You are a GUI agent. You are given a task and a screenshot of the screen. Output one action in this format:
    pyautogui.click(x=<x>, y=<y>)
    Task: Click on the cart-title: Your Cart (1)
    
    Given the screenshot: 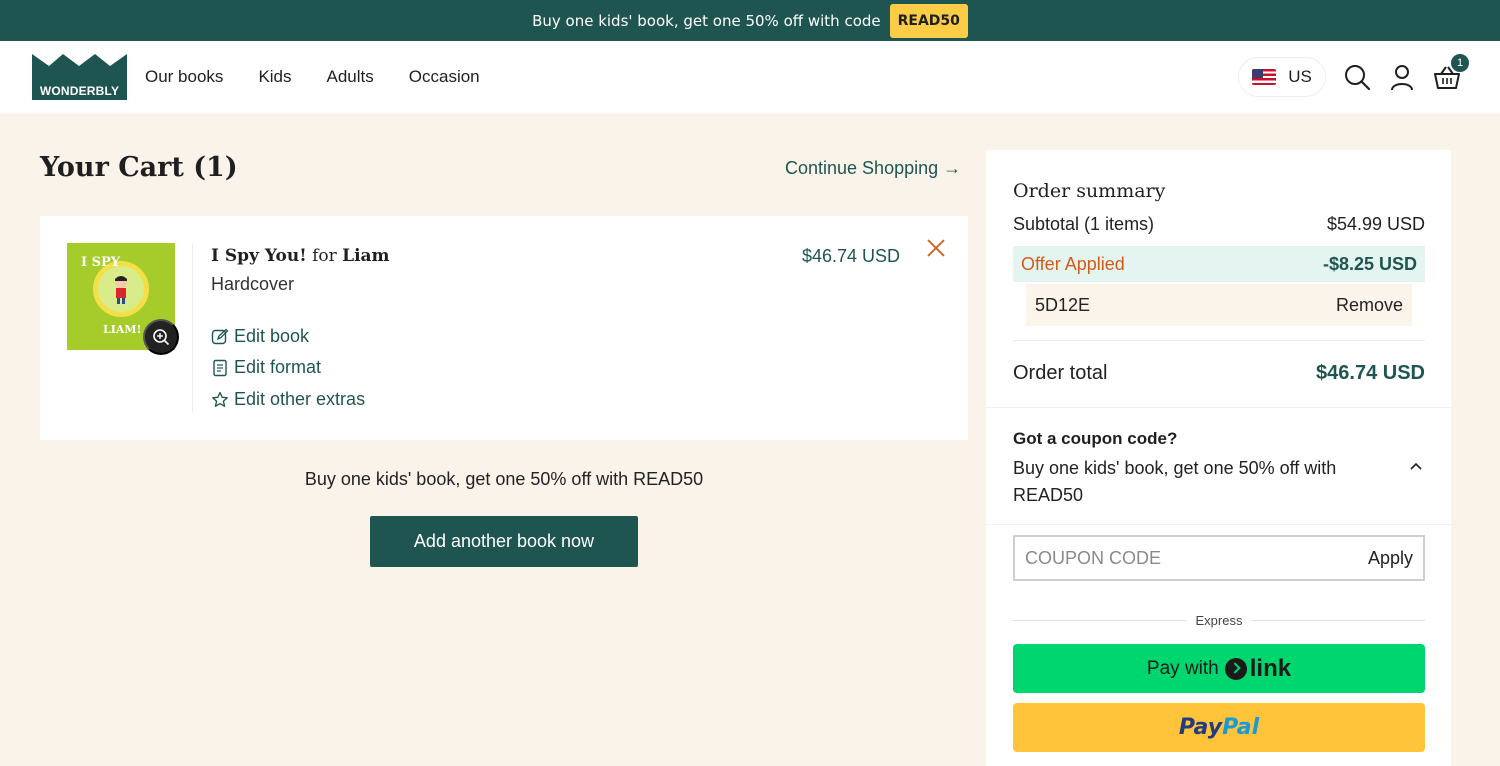 What is the action you would take?
    pyautogui.click(x=139, y=167)
    